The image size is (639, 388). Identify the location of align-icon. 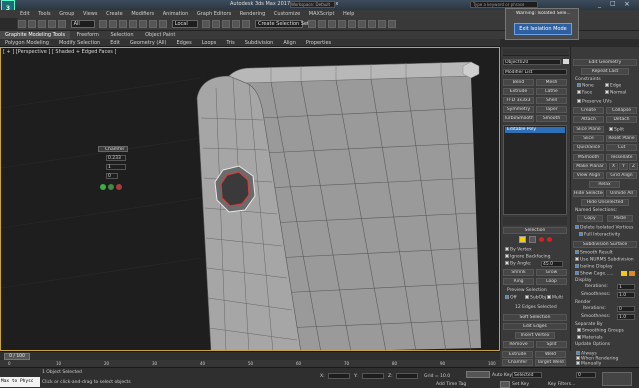
(321, 24).